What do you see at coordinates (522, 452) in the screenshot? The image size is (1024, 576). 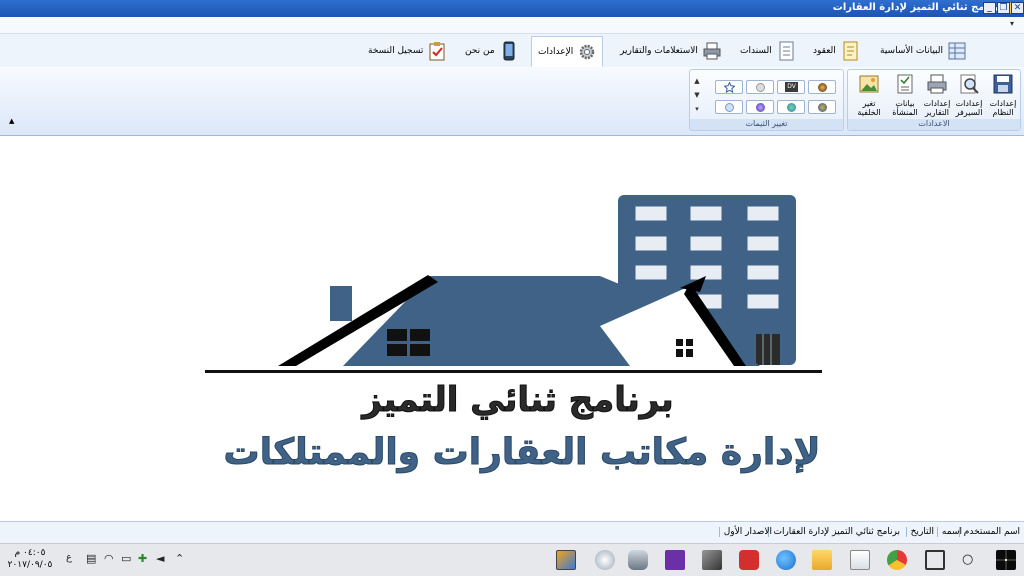 I see `logo-subtitle: لإدارة مكاتب العقارات والممتلكات` at bounding box center [522, 452].